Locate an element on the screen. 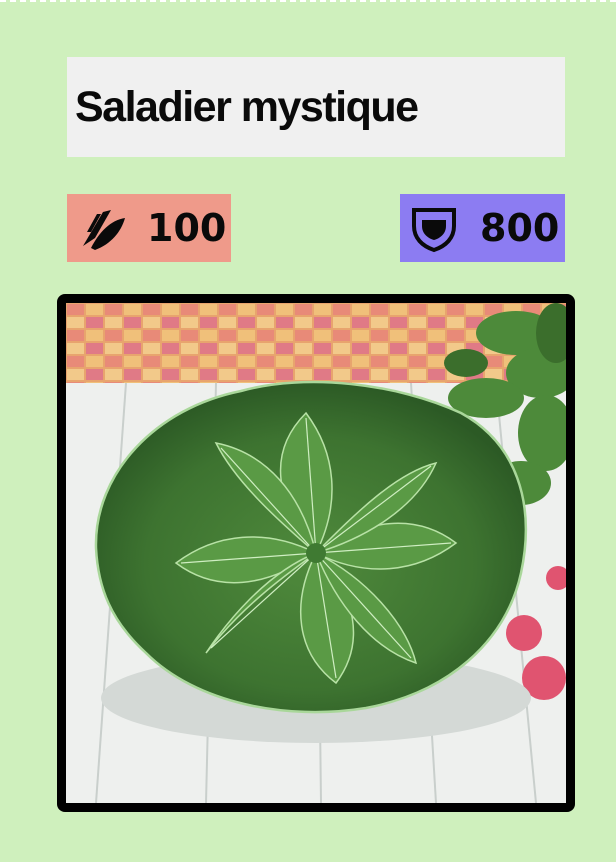 This screenshot has height=862, width=616. attack-stat: 100 is located at coordinates (149, 228).